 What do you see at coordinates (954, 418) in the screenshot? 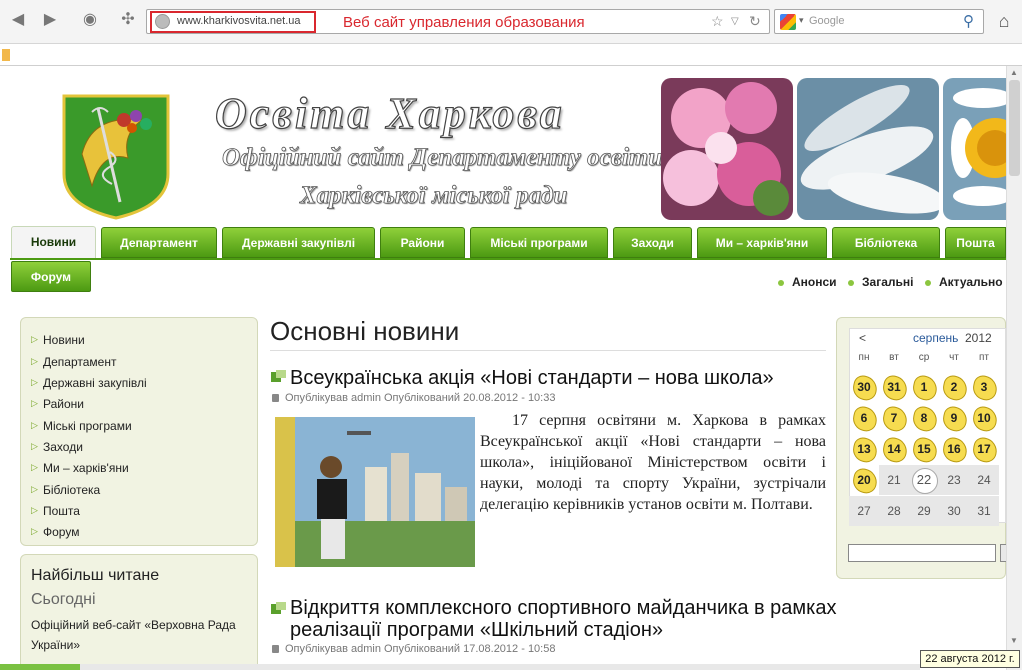
I see `calendar-day: 9` at bounding box center [954, 418].